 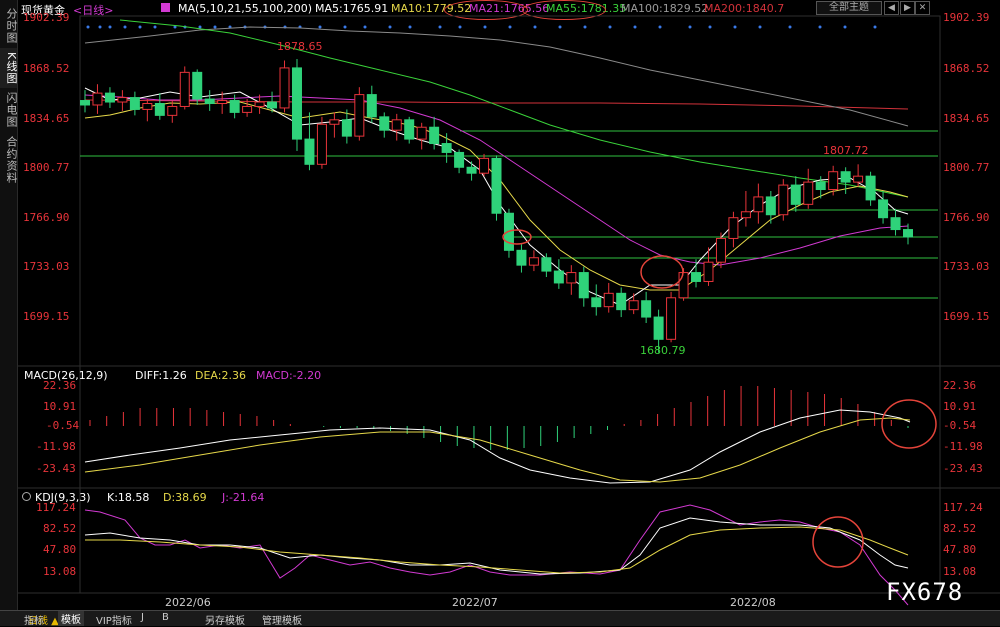 What do you see at coordinates (46, 68) in the screenshot?
I see `price-tick: 1868.52` at bounding box center [46, 68].